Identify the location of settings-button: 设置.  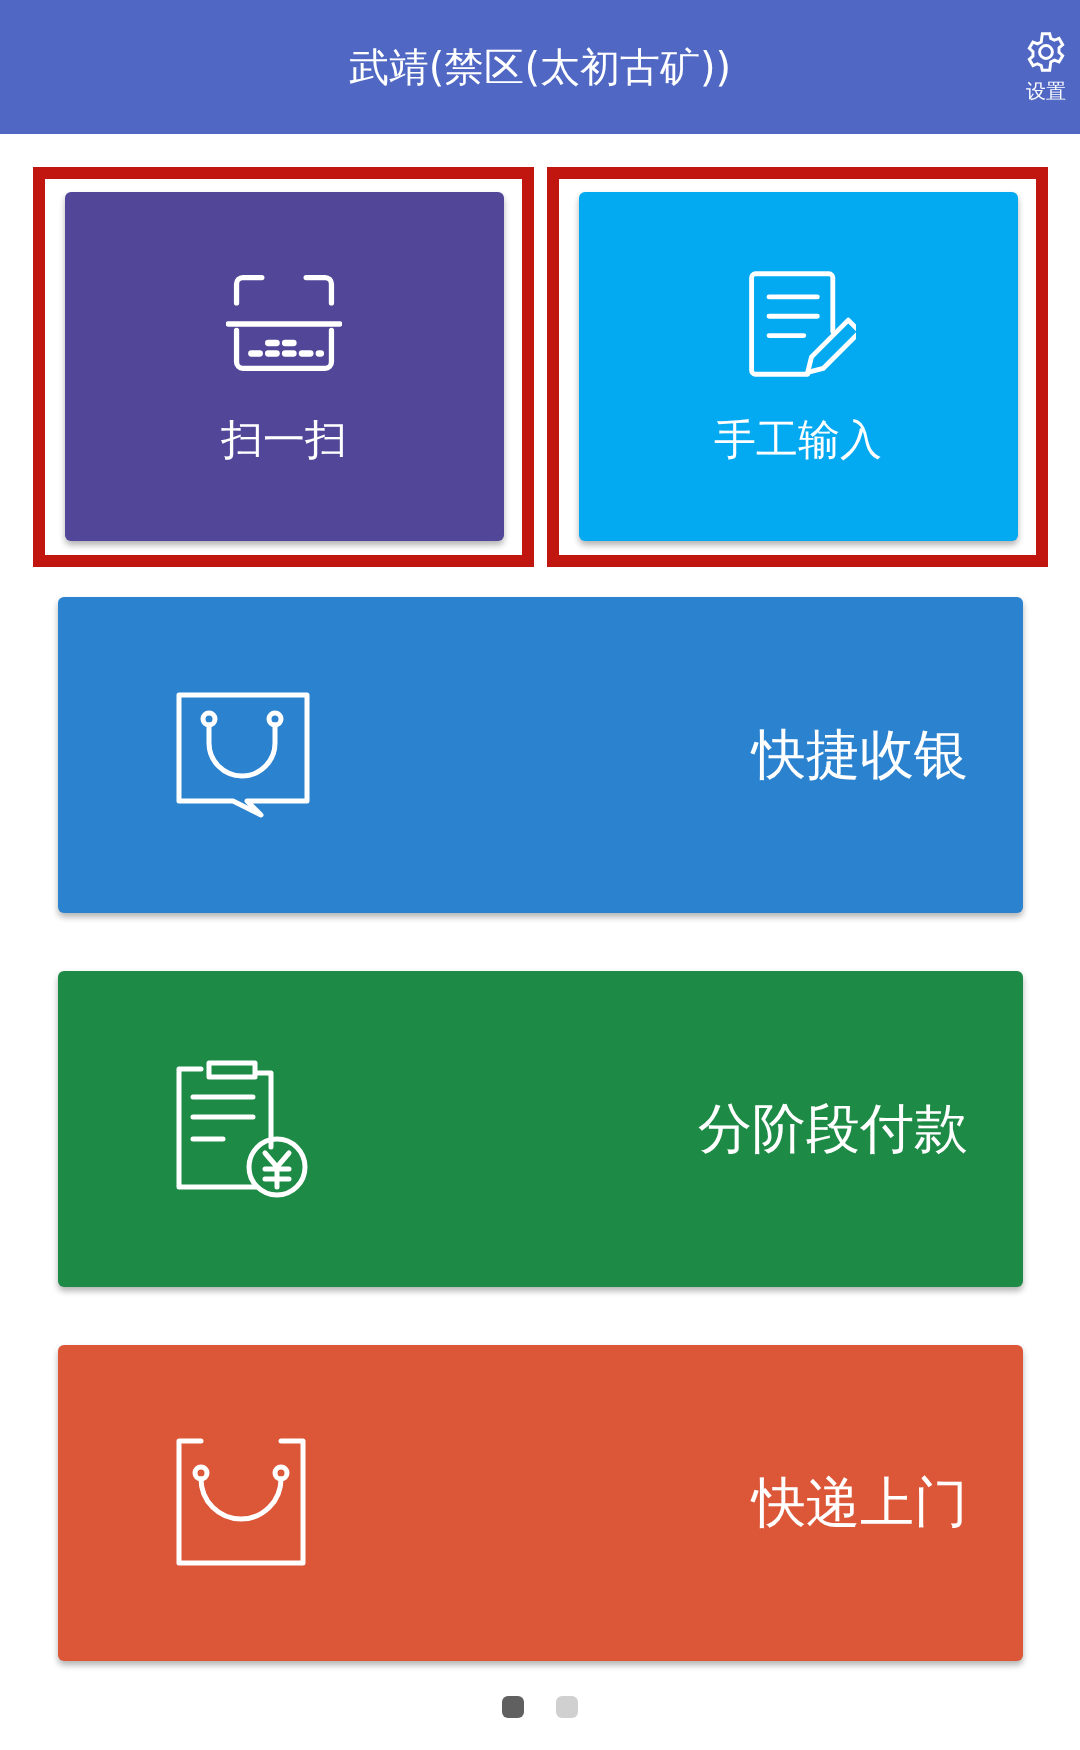
(1046, 67).